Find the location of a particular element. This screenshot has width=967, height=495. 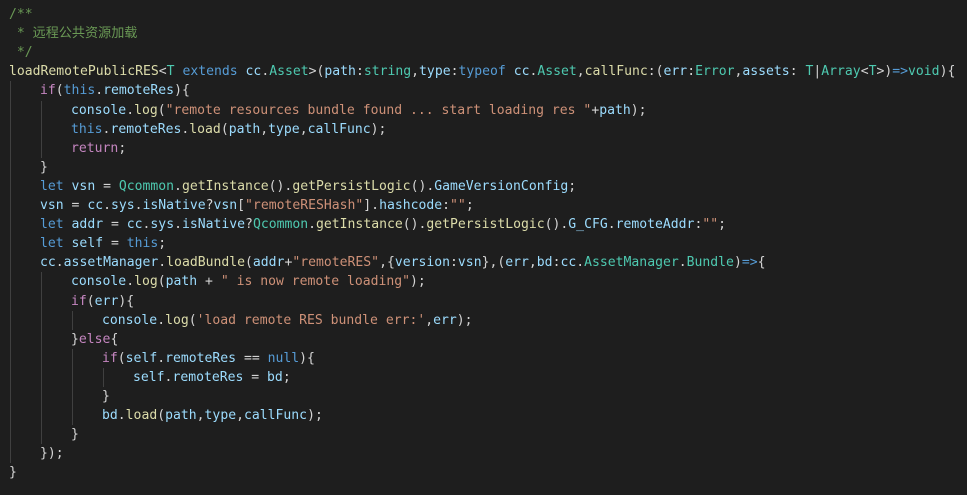

code-token: version is located at coordinates (422, 263).